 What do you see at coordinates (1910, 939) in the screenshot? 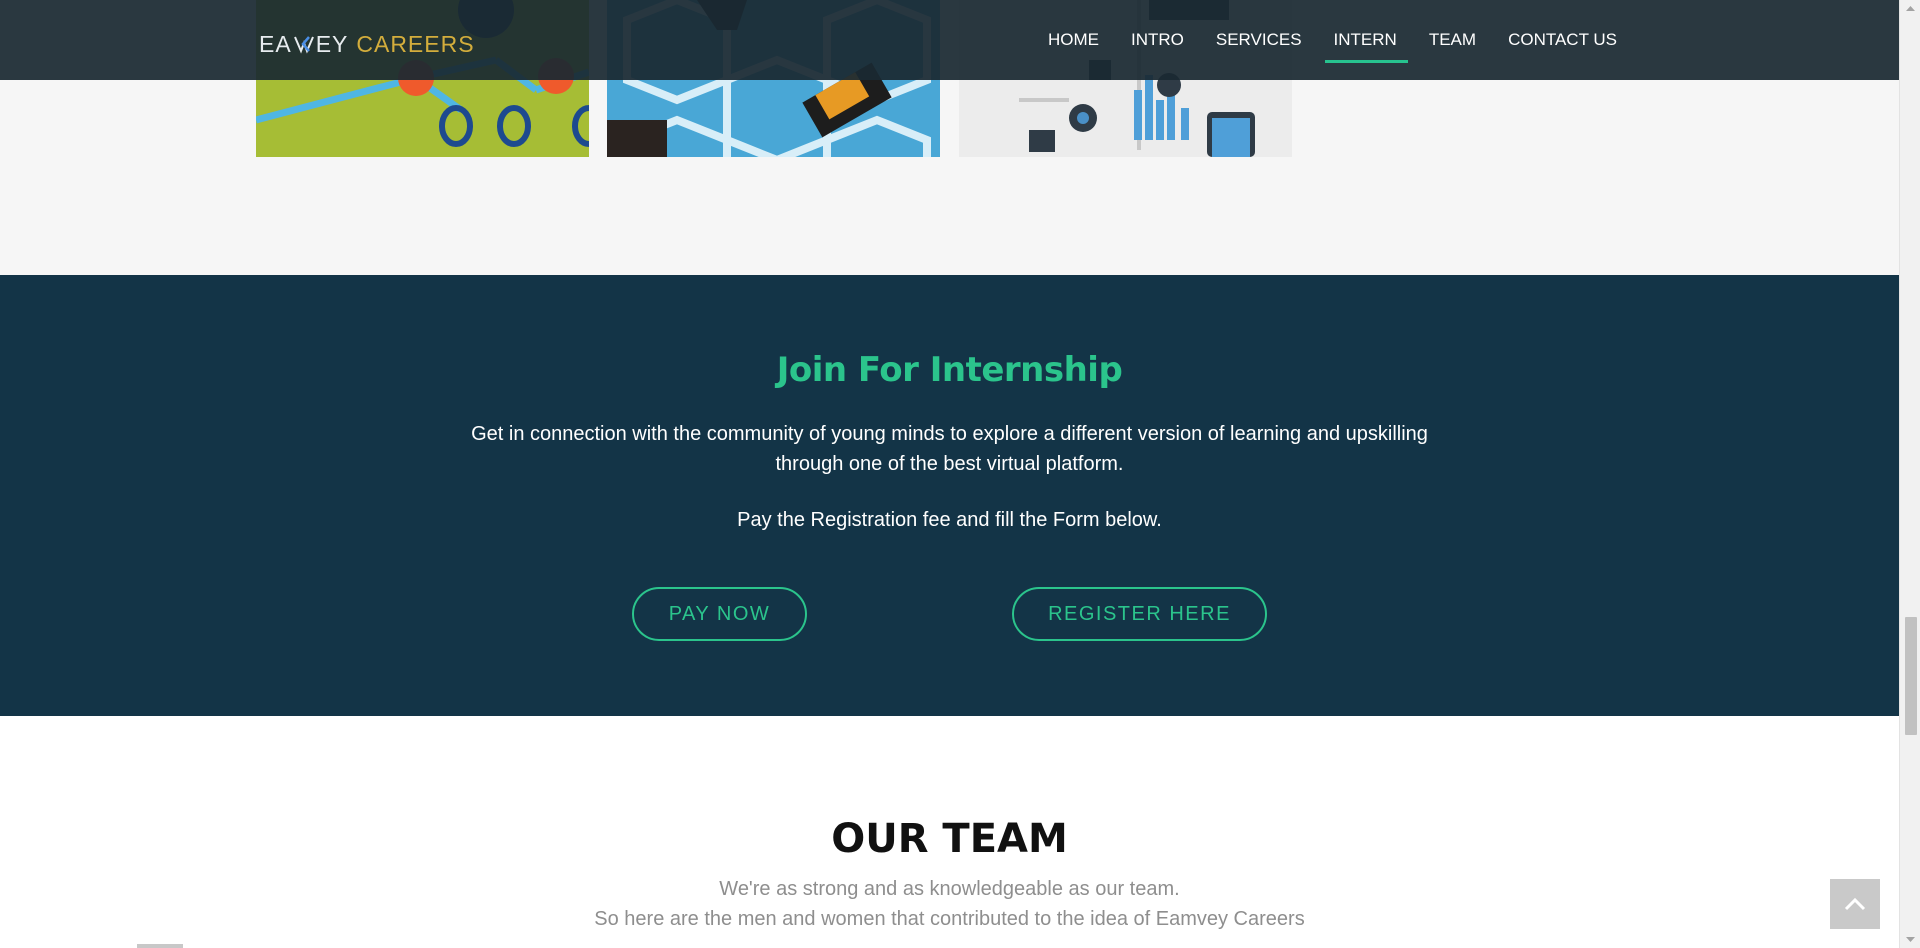
I see `scroll-down-arrow-icon` at bounding box center [1910, 939].